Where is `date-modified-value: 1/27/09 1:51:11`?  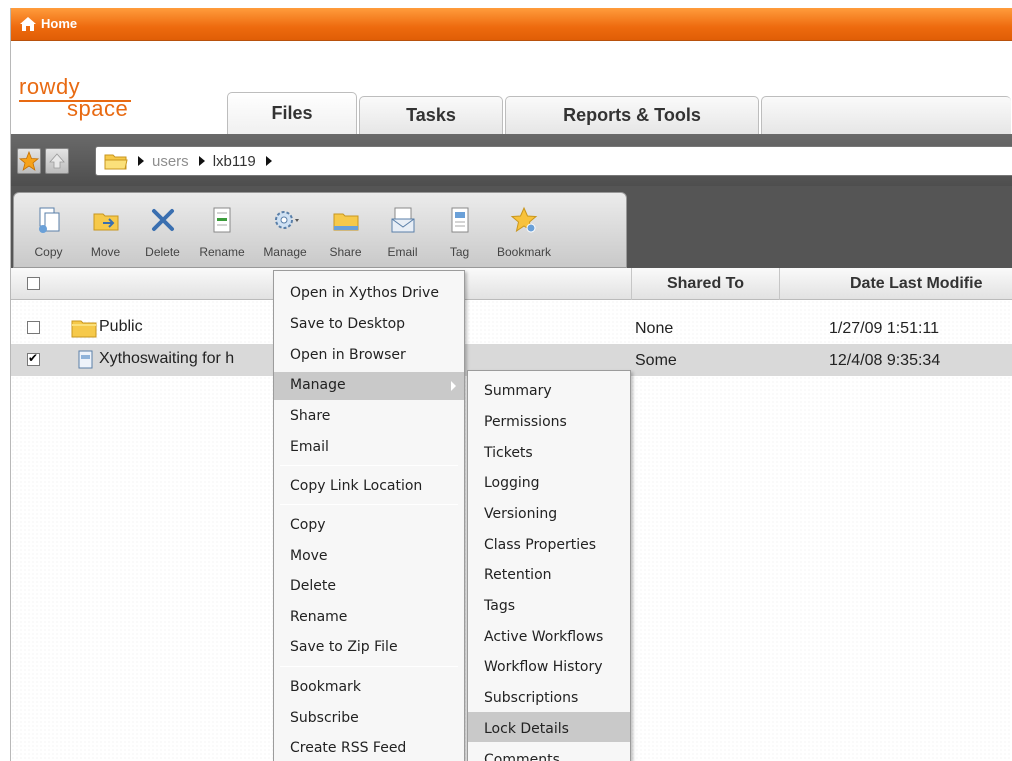
date-modified-value: 1/27/09 1:51:11 is located at coordinates (884, 328).